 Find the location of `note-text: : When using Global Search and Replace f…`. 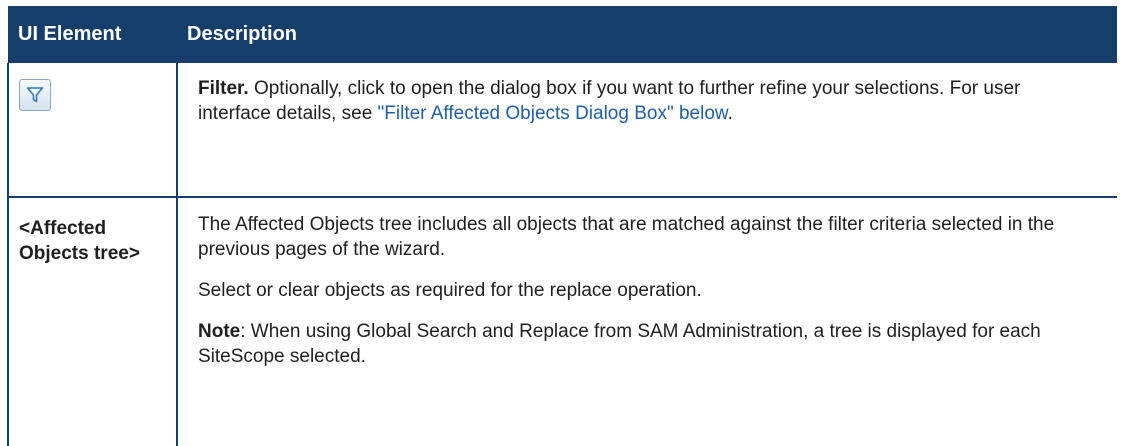

note-text: : When using Global Search and Replace f… is located at coordinates (619, 344).